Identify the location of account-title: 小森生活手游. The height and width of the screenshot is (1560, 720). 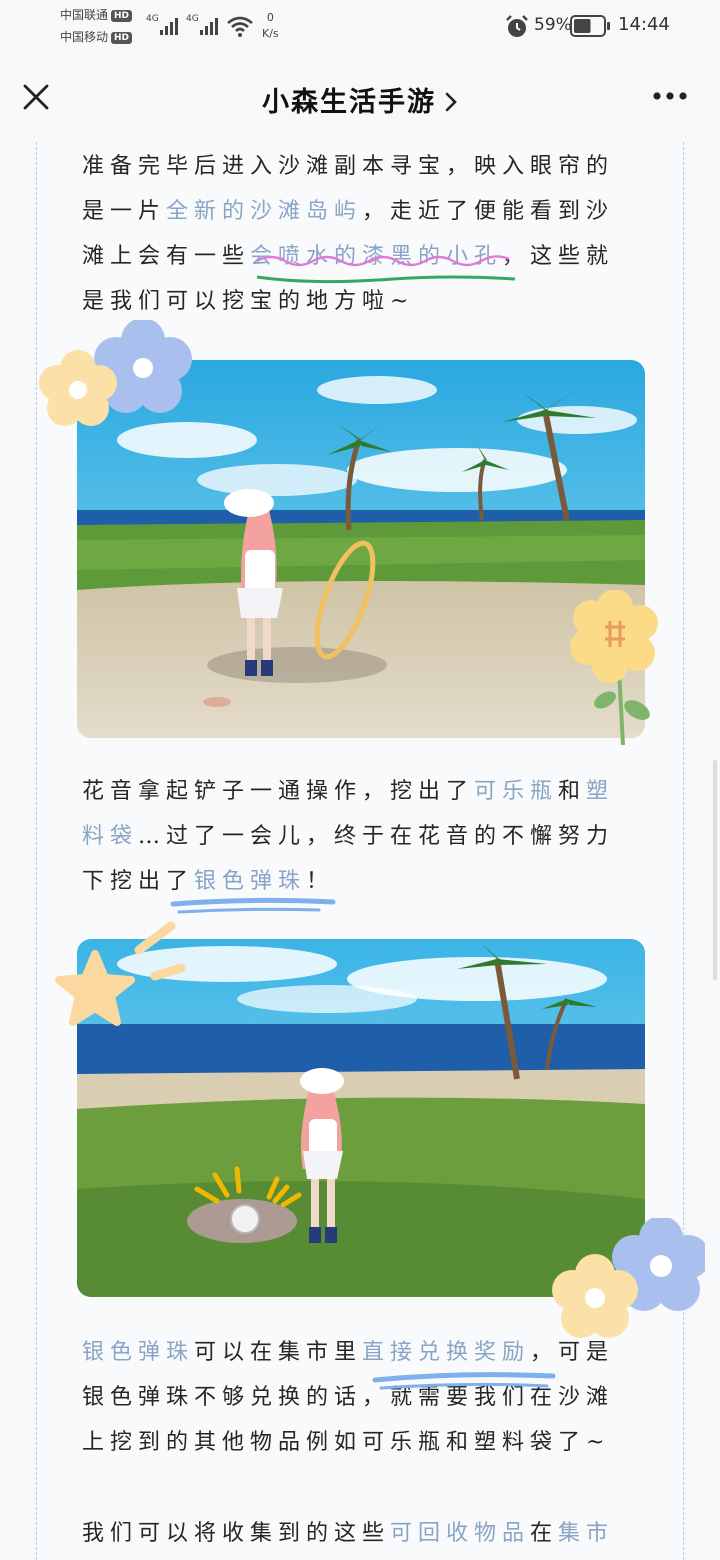
(360, 99).